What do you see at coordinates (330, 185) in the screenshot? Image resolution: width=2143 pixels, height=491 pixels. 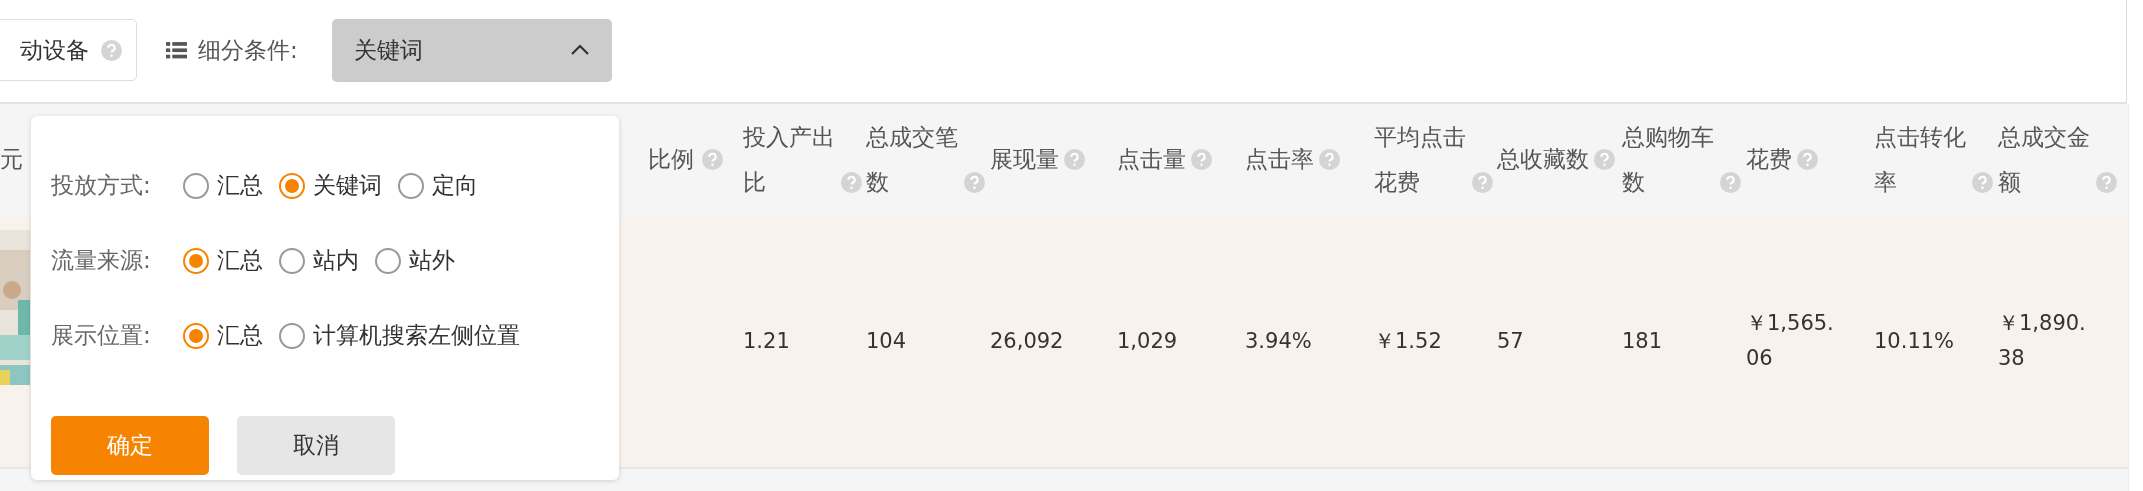 I see `radio-option: 关键词` at bounding box center [330, 185].